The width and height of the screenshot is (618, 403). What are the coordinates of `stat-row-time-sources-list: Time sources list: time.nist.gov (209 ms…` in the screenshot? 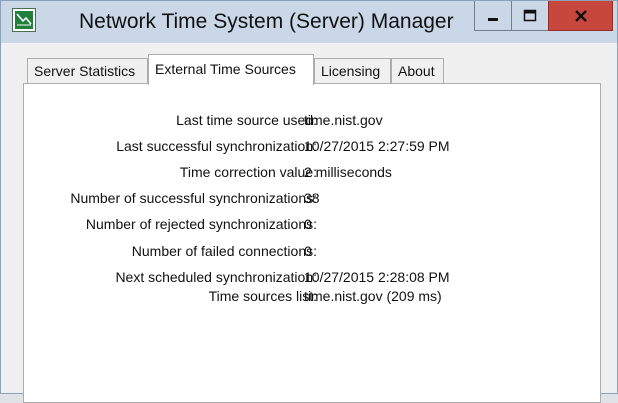 It's located at (313, 297).